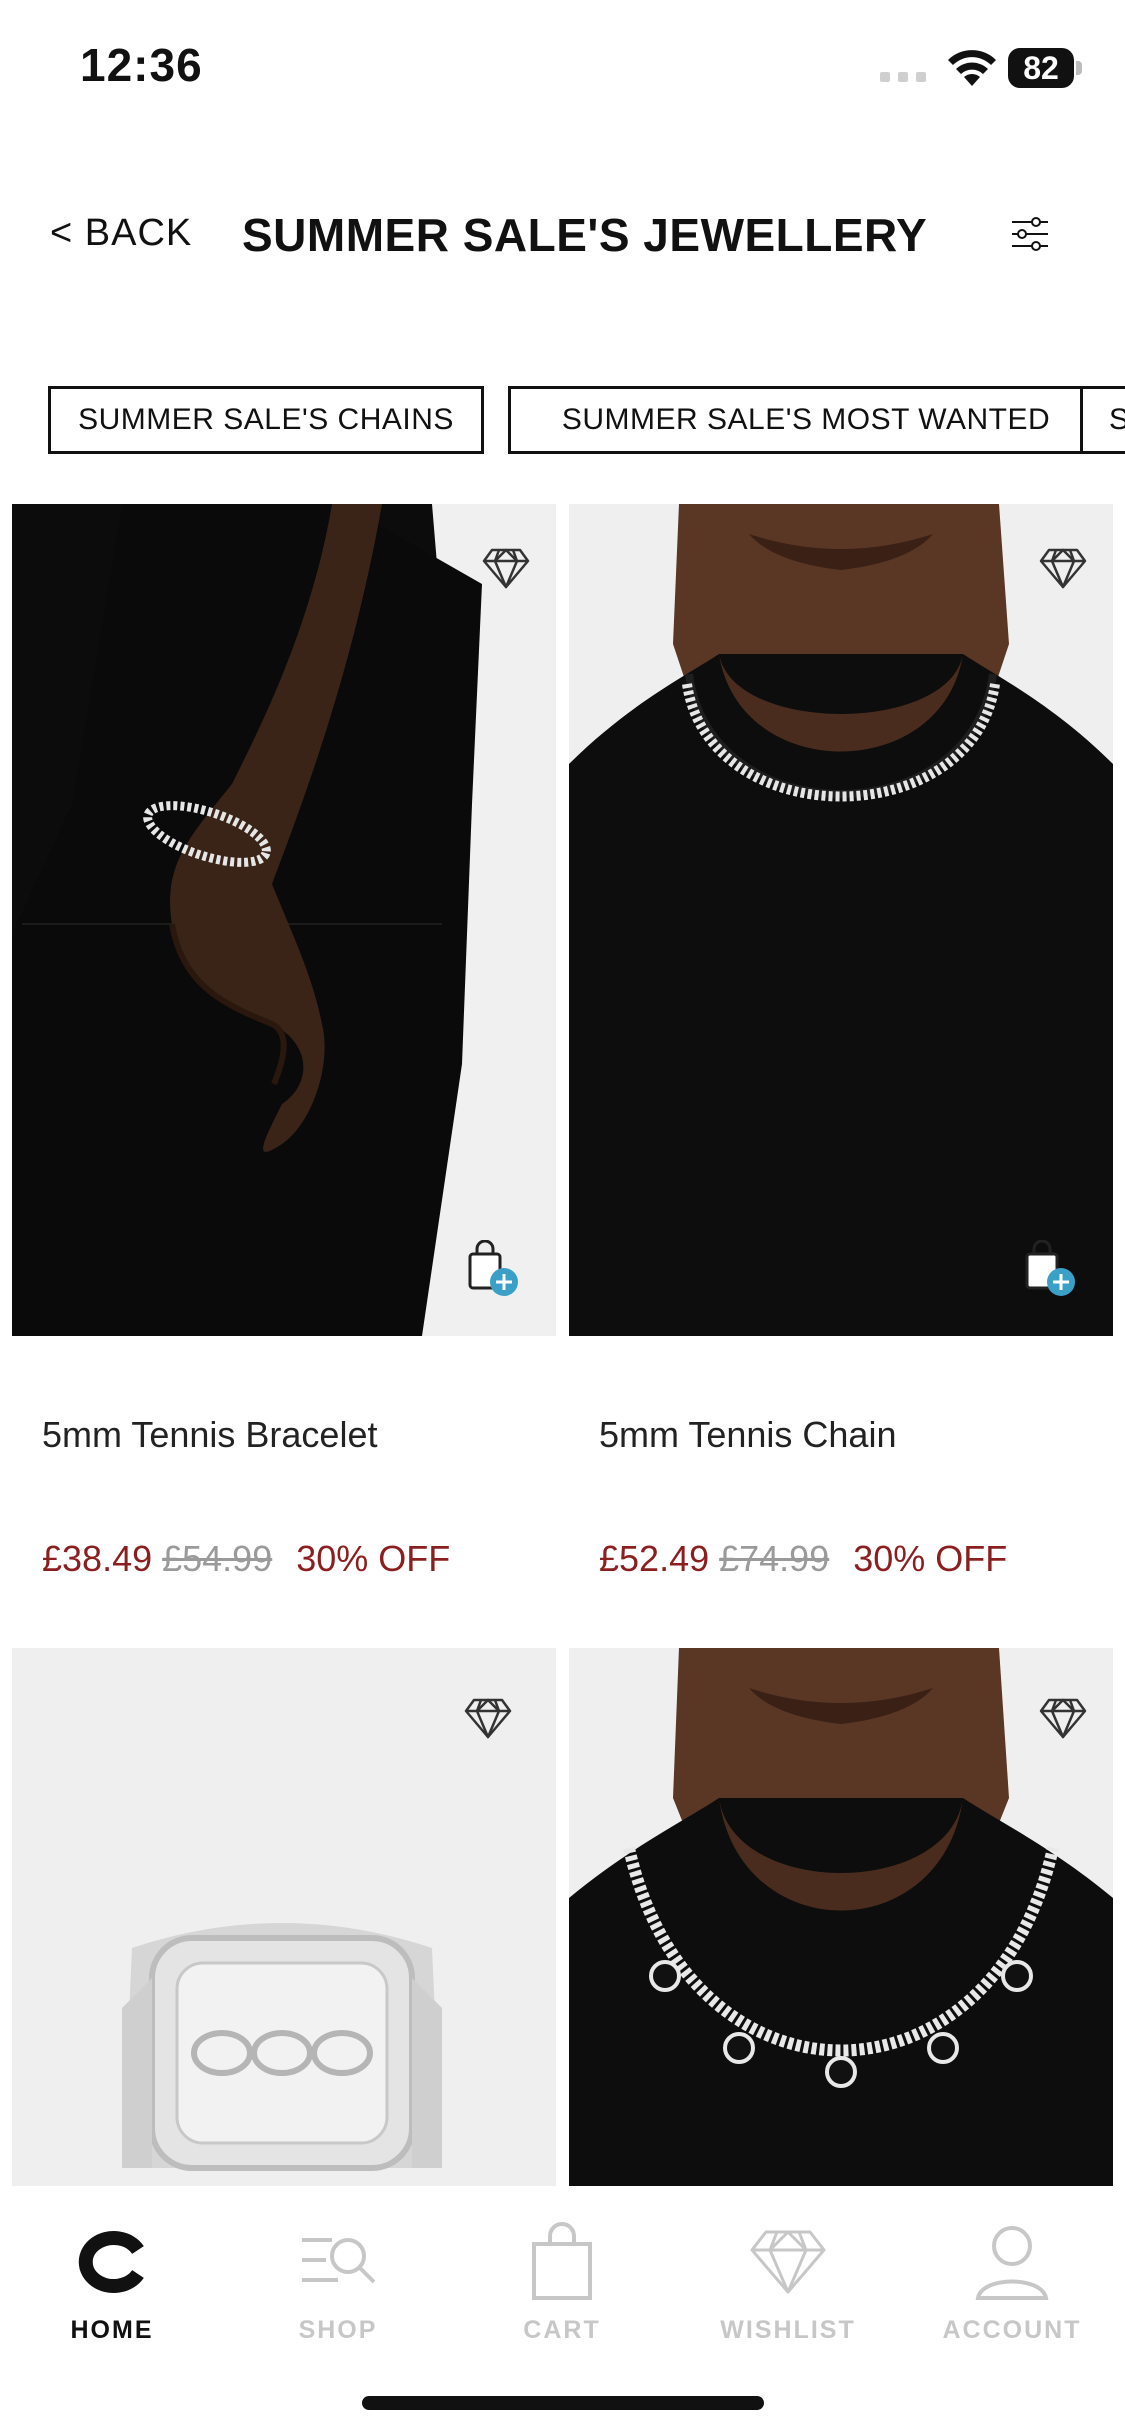 The width and height of the screenshot is (1125, 2436). What do you see at coordinates (209, 1435) in the screenshot?
I see `product-name: 5mm Tennis Bracelet` at bounding box center [209, 1435].